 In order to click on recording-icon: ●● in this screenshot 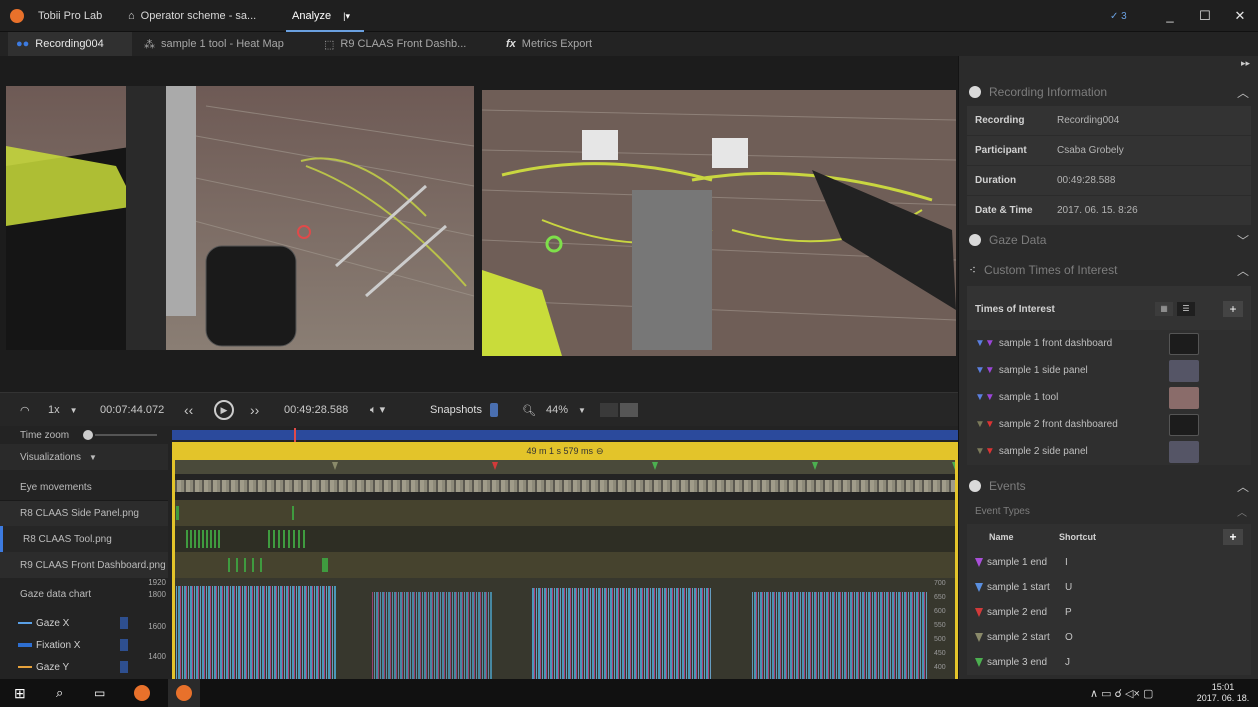, I will do `click(23, 44)`.